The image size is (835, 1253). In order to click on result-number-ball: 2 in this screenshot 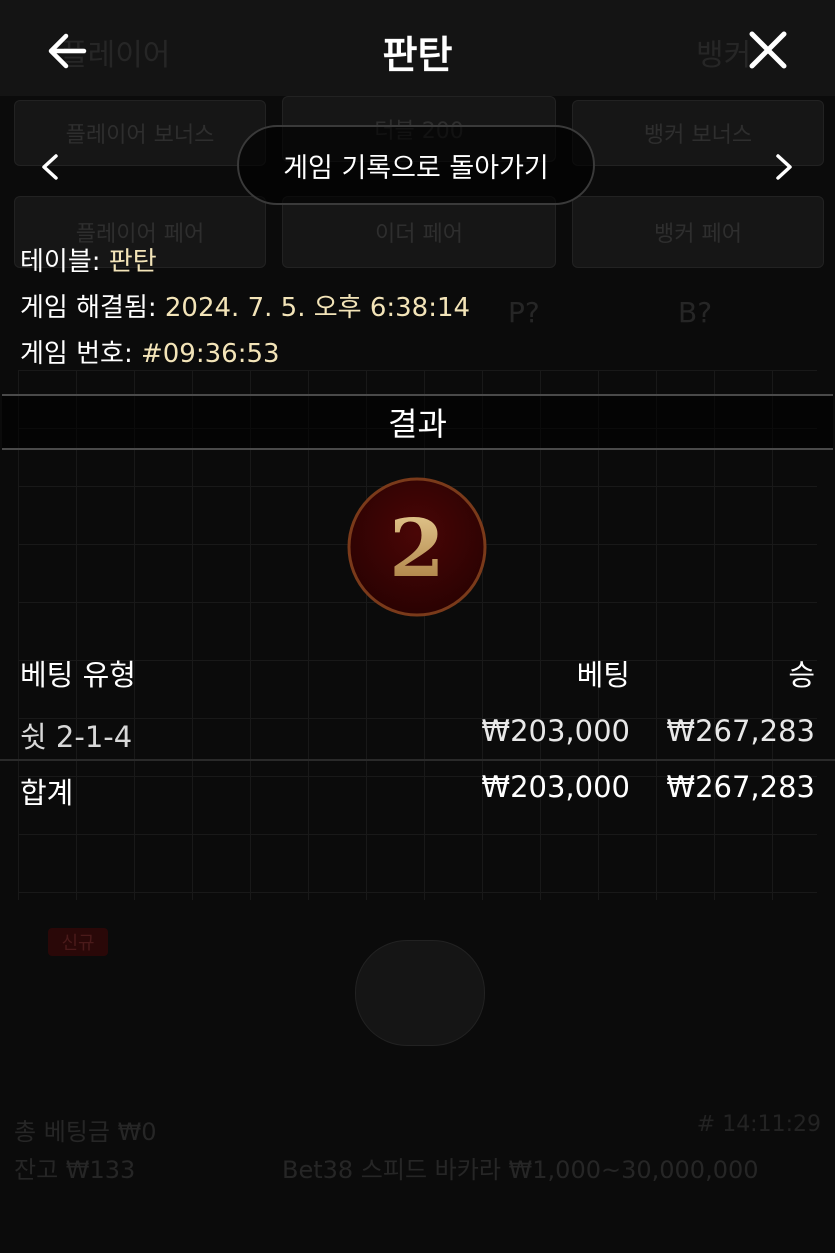, I will do `click(417, 547)`.